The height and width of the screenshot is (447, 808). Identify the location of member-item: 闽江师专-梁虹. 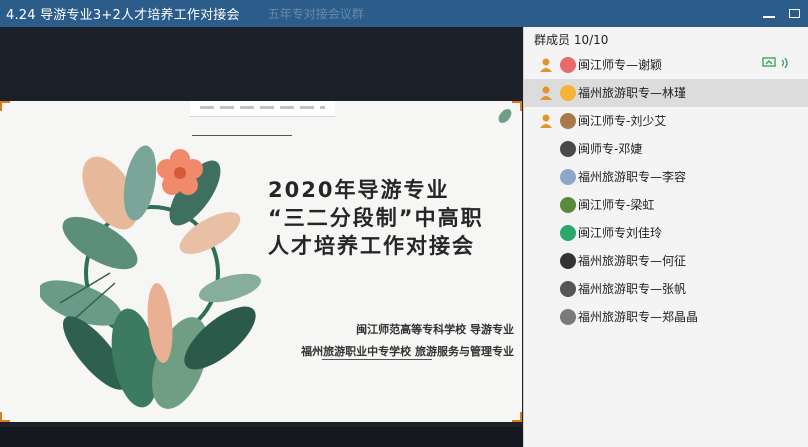
(666, 205).